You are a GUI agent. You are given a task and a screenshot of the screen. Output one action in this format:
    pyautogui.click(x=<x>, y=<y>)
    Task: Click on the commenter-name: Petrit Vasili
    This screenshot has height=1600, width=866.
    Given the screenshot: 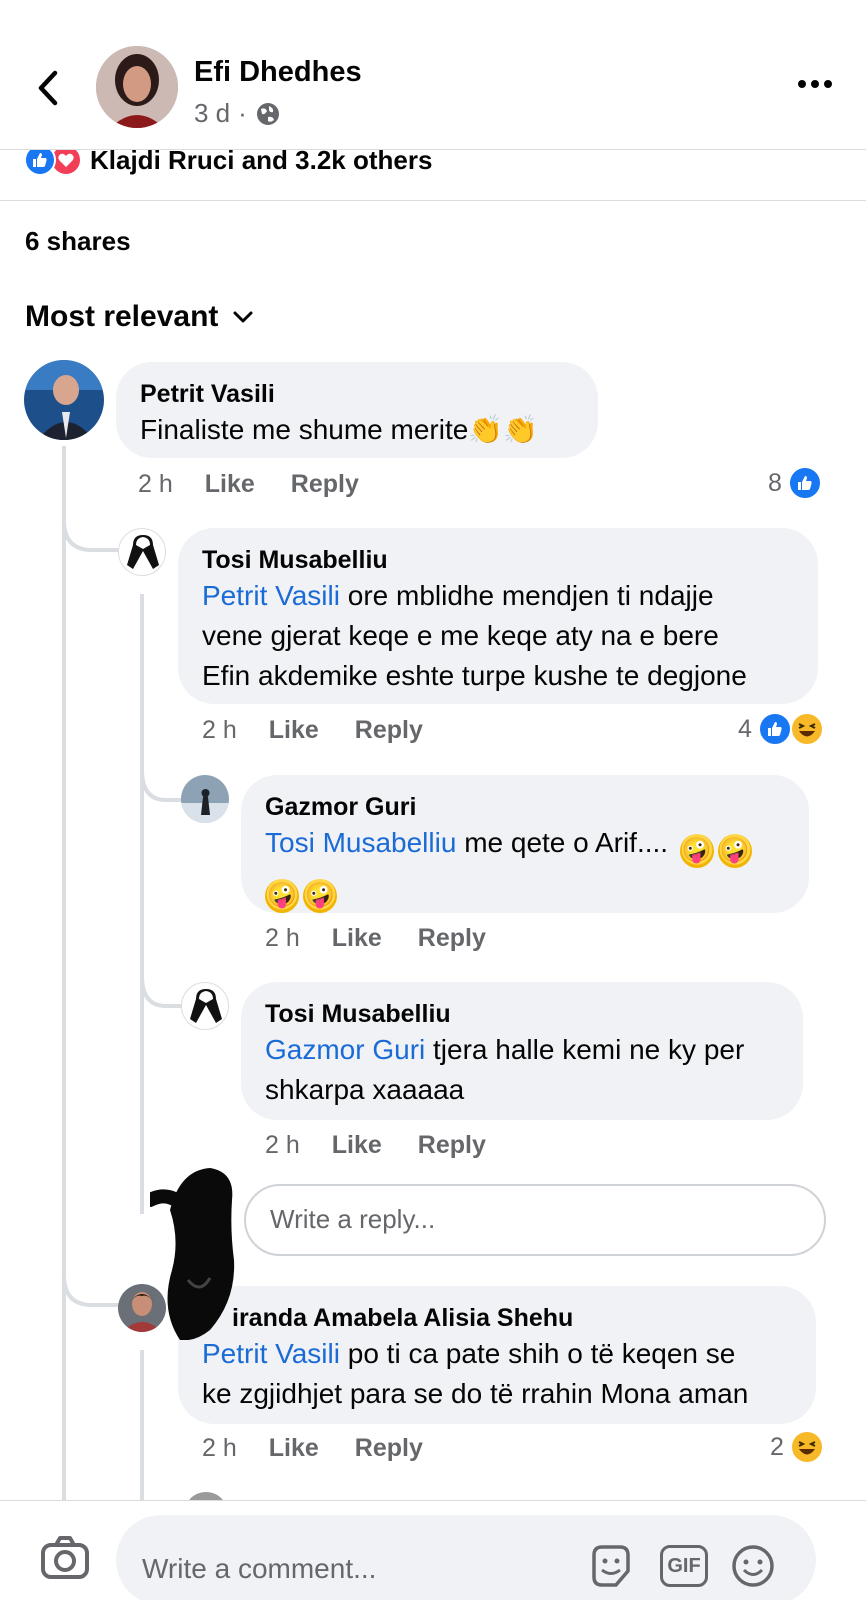 What is the action you would take?
    pyautogui.click(x=357, y=394)
    